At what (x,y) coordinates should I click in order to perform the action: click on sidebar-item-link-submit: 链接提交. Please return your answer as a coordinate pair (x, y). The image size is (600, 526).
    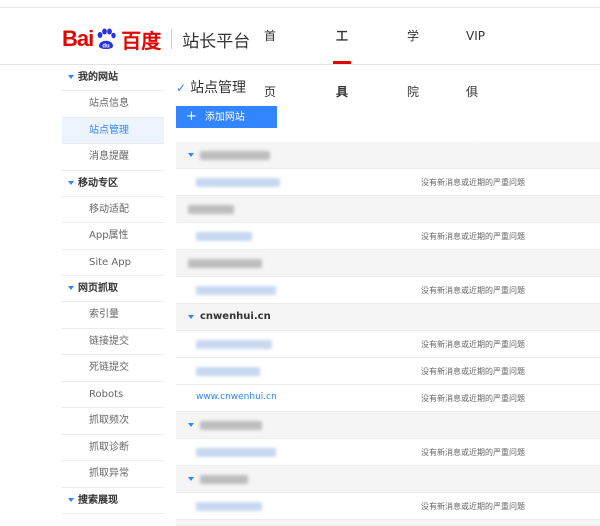
    Looking at the image, I should click on (113, 342).